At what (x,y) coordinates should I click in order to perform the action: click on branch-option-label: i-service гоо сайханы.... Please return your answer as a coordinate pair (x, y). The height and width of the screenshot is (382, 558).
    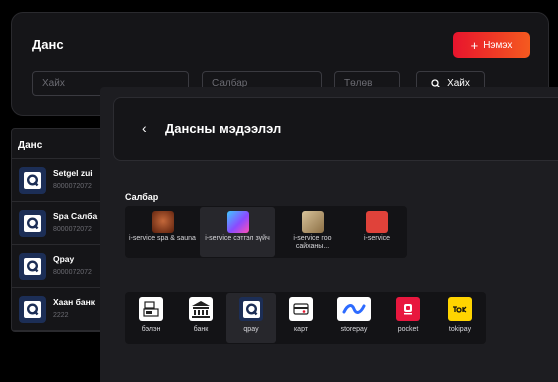
    Looking at the image, I should click on (312, 242).